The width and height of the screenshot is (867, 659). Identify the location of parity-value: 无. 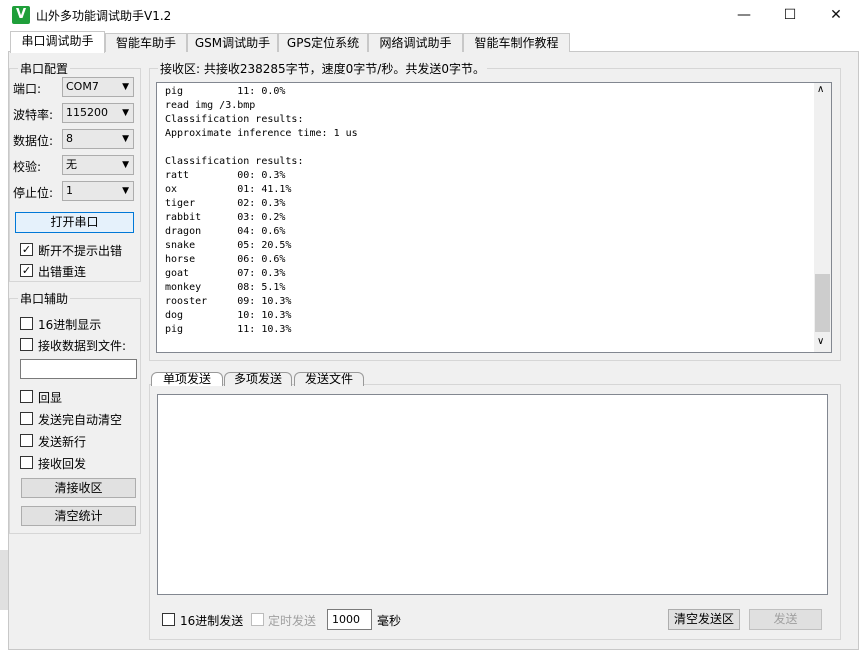
(71, 164).